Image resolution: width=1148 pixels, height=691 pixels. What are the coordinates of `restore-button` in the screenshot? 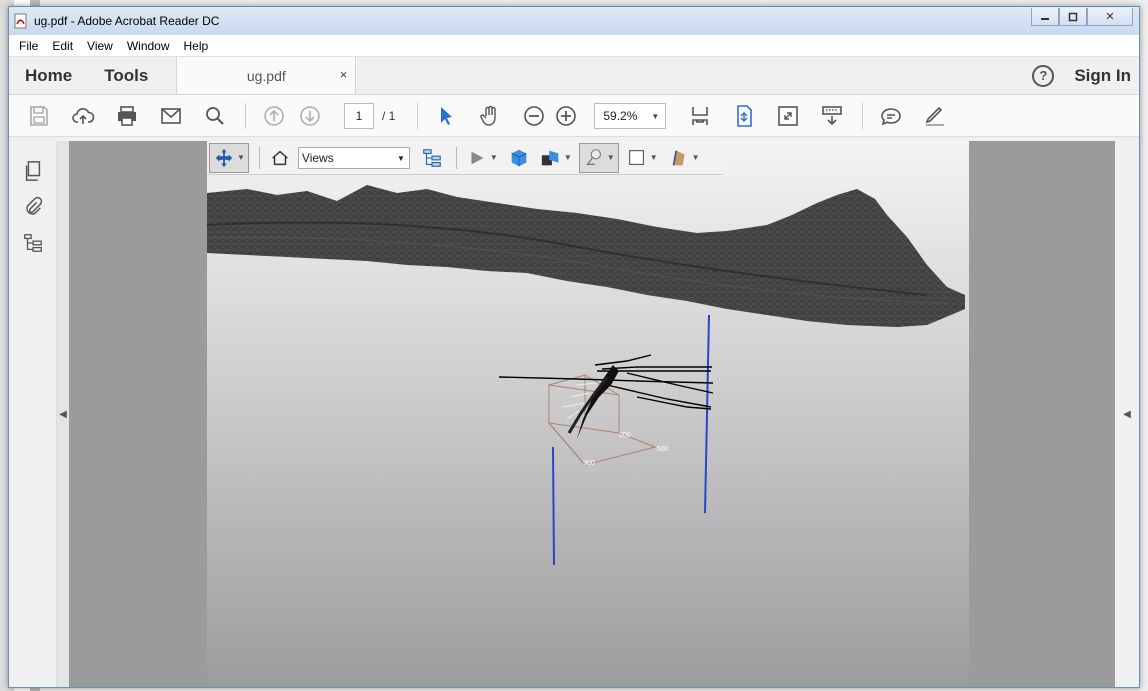 It's located at (1073, 17).